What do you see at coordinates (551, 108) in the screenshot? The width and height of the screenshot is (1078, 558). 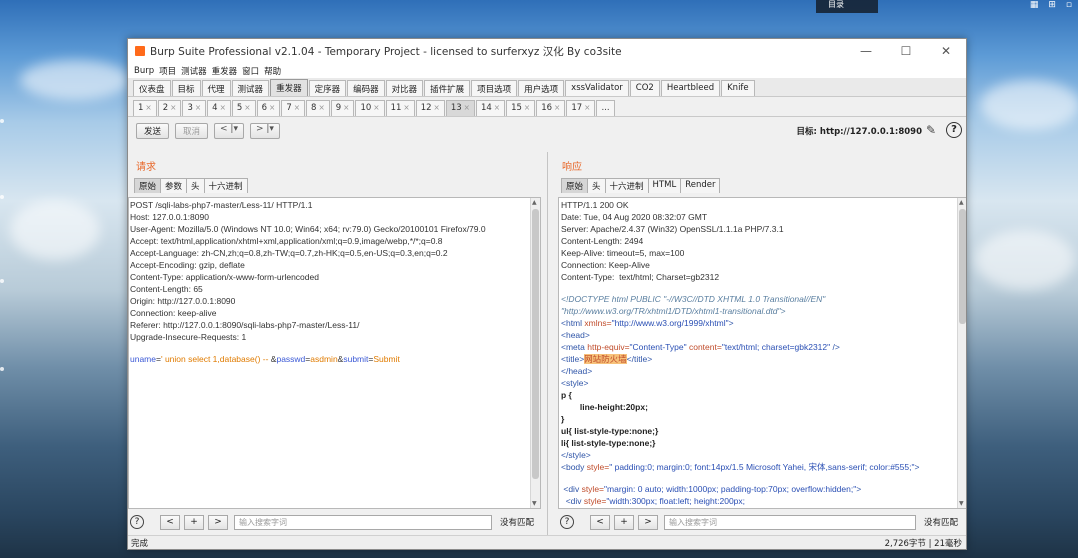 I see `repeater-tab: 16 ×` at bounding box center [551, 108].